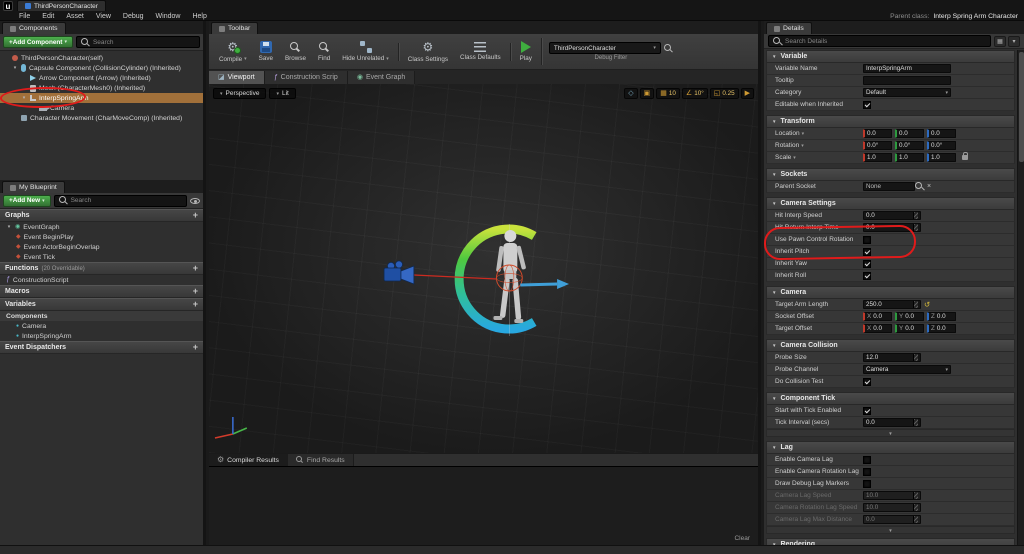  I want to click on perspective-button: Perspective, so click(240, 93).